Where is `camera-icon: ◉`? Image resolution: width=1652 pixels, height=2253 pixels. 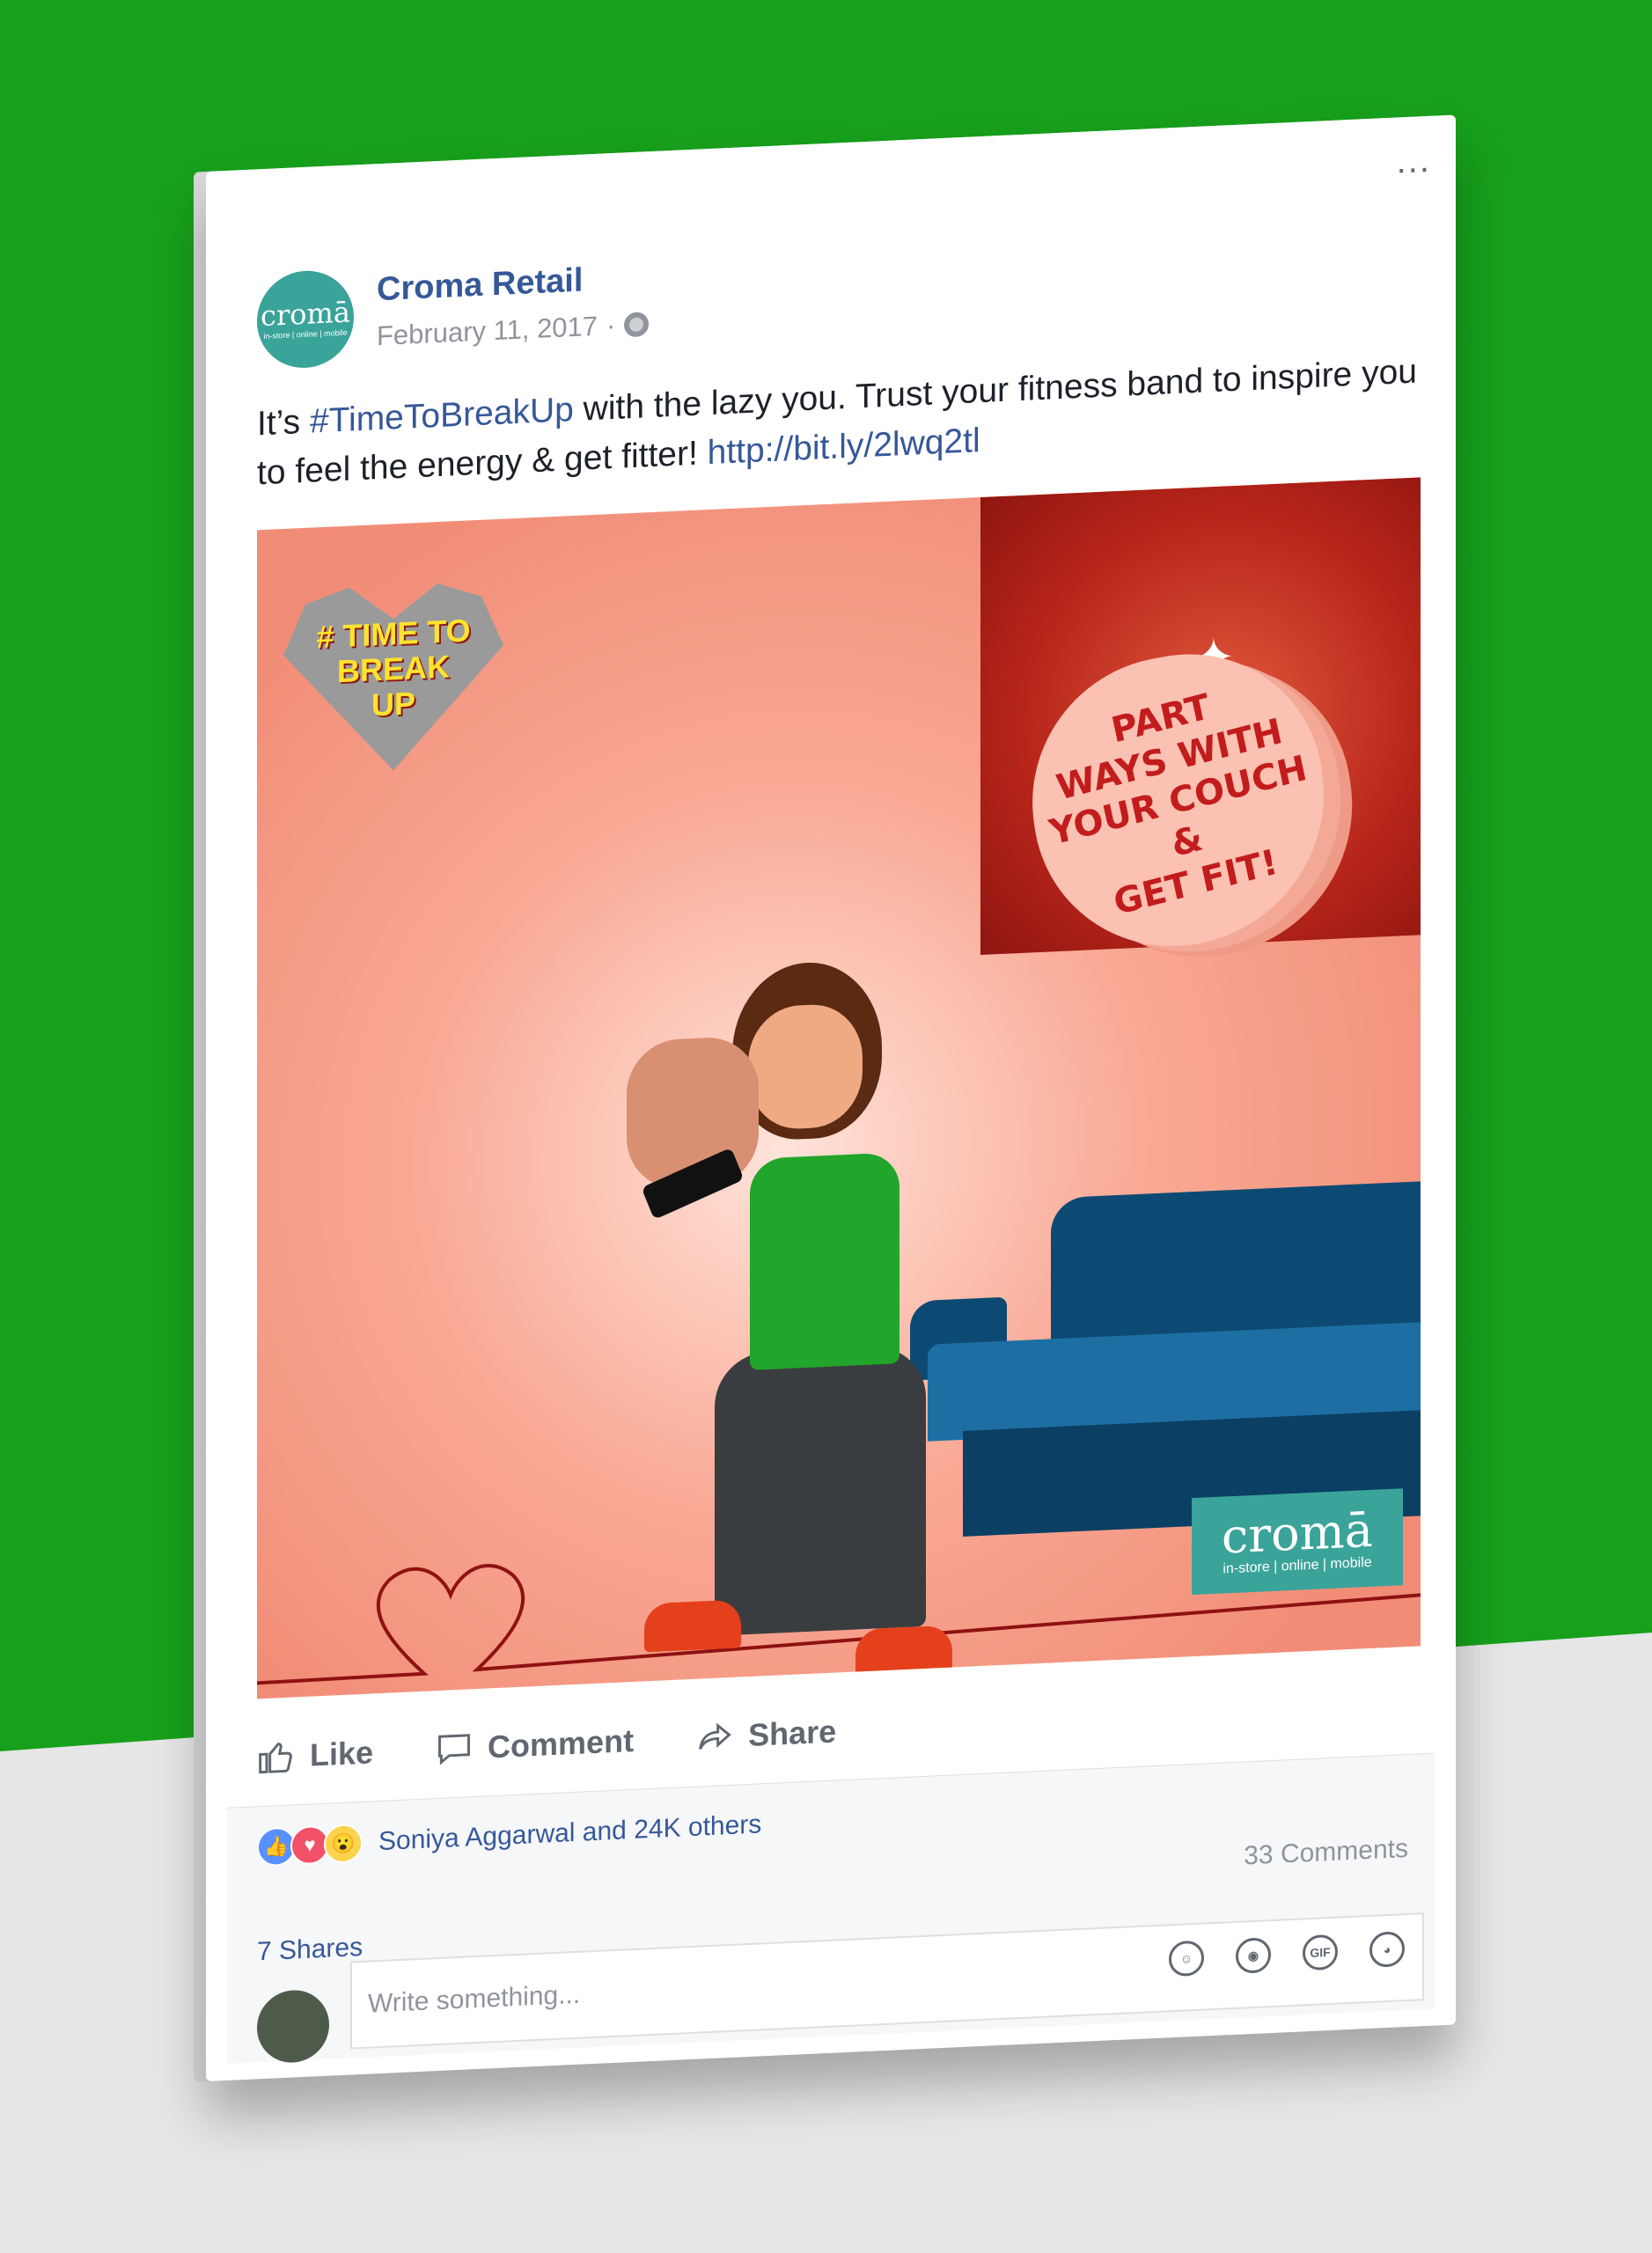 camera-icon: ◉ is located at coordinates (1253, 1955).